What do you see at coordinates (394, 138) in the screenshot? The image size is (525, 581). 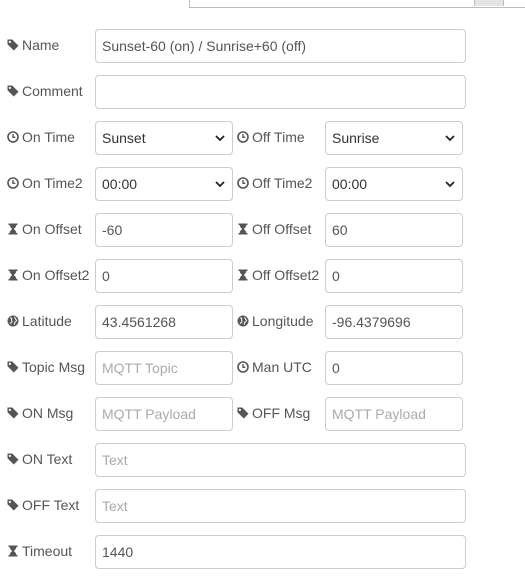 I see `off-time-select: Sunrise` at bounding box center [394, 138].